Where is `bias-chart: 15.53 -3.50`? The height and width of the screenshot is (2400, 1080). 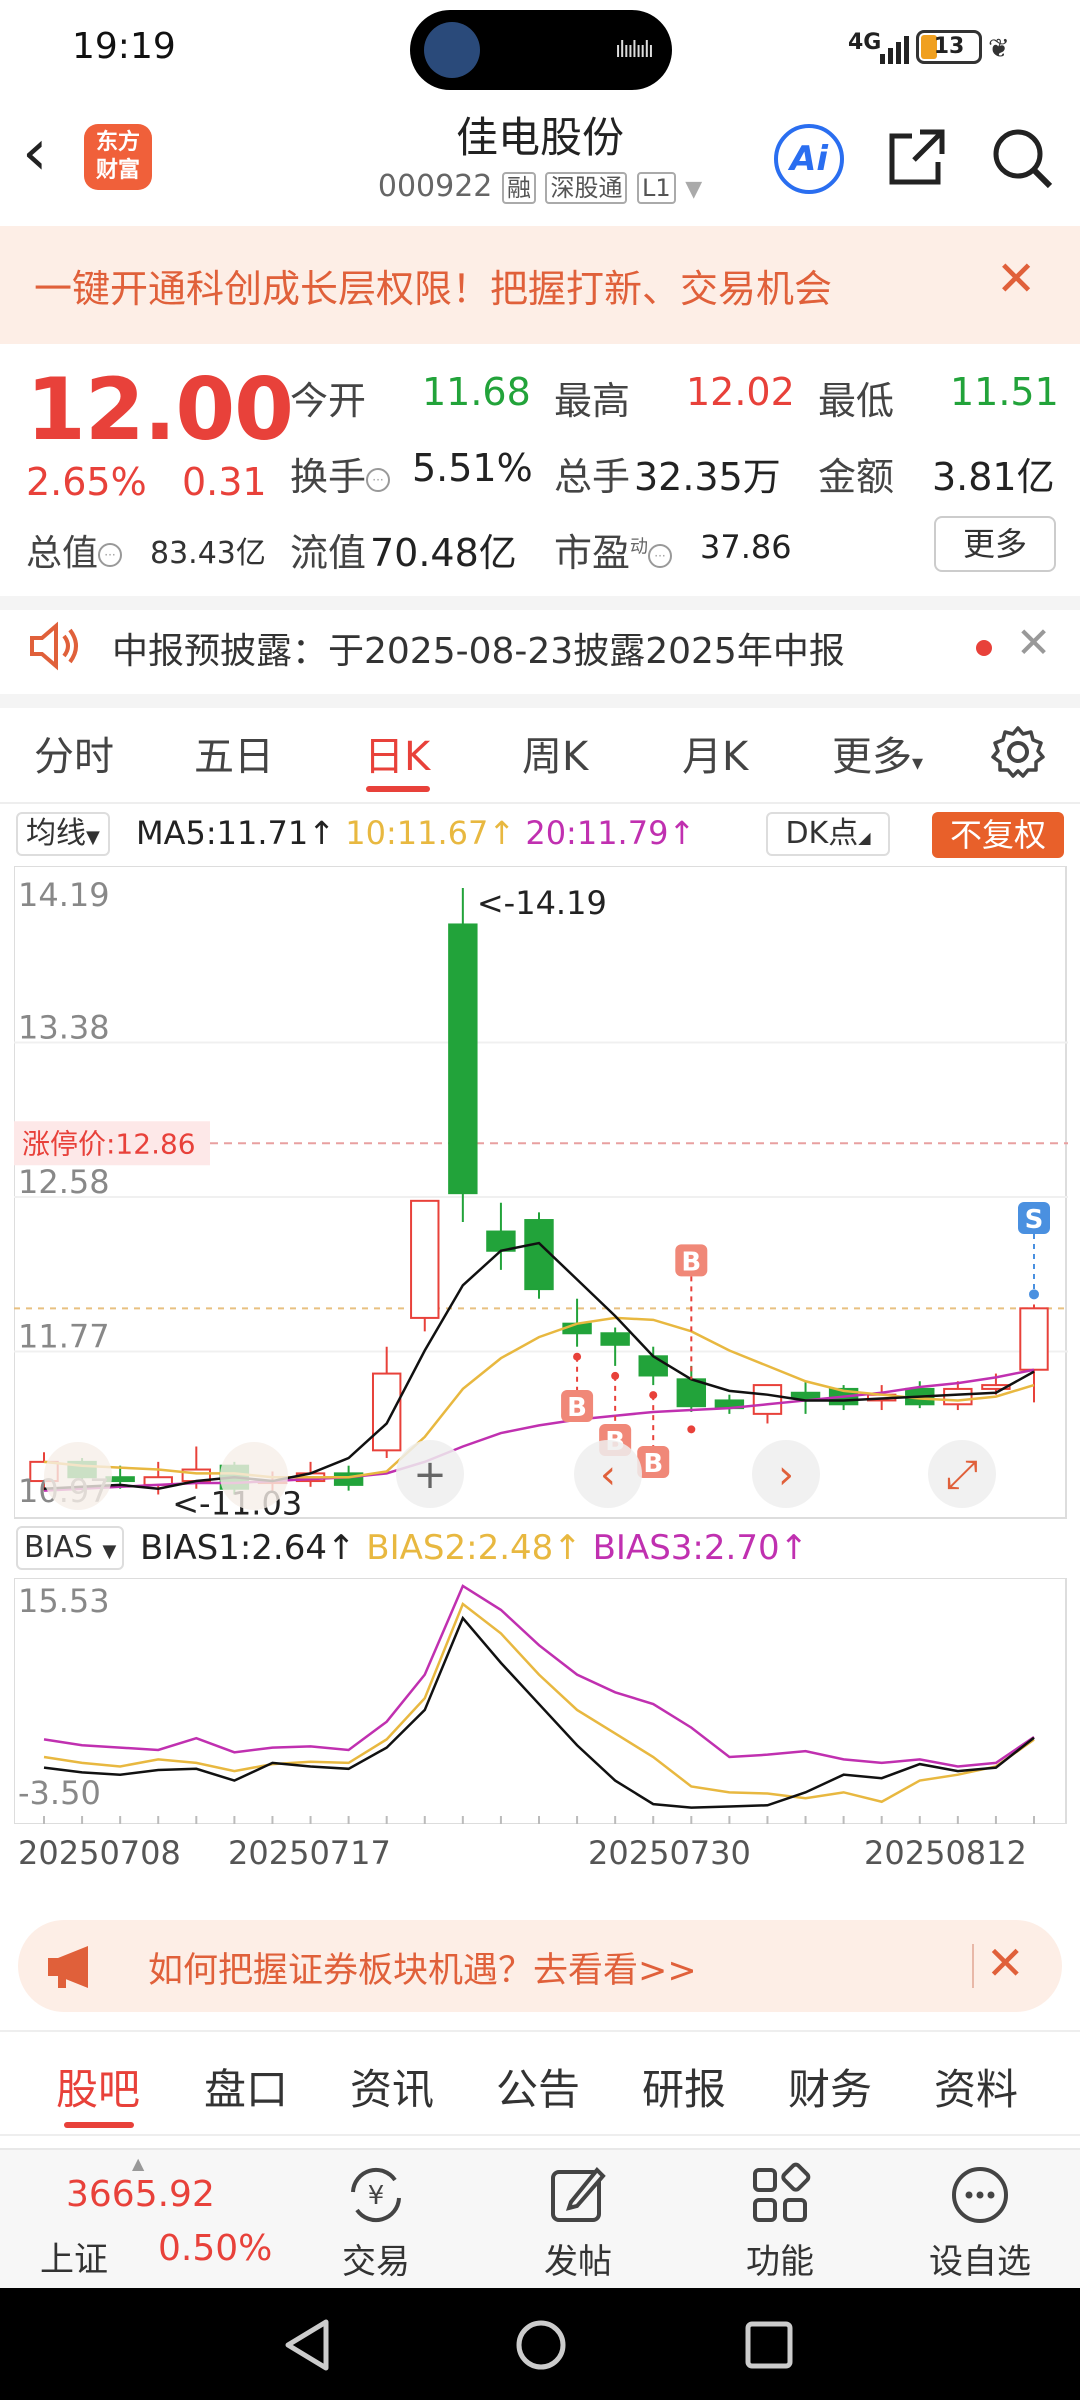
bias-chart: 15.53 -3.50 is located at coordinates (541, 1701).